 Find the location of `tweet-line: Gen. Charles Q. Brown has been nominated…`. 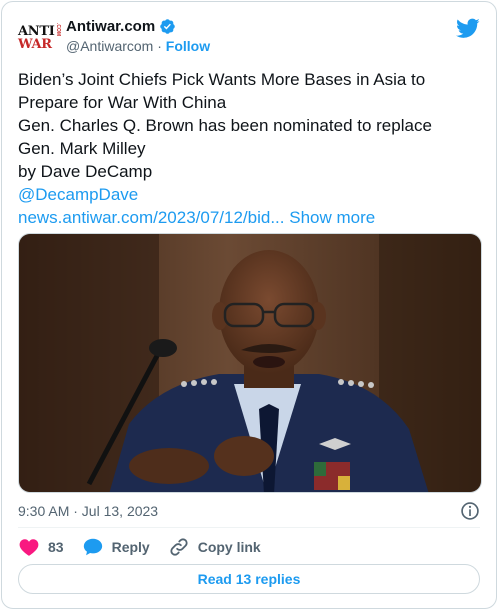

tweet-line: Gen. Charles Q. Brown has been nominated… is located at coordinates (225, 125).